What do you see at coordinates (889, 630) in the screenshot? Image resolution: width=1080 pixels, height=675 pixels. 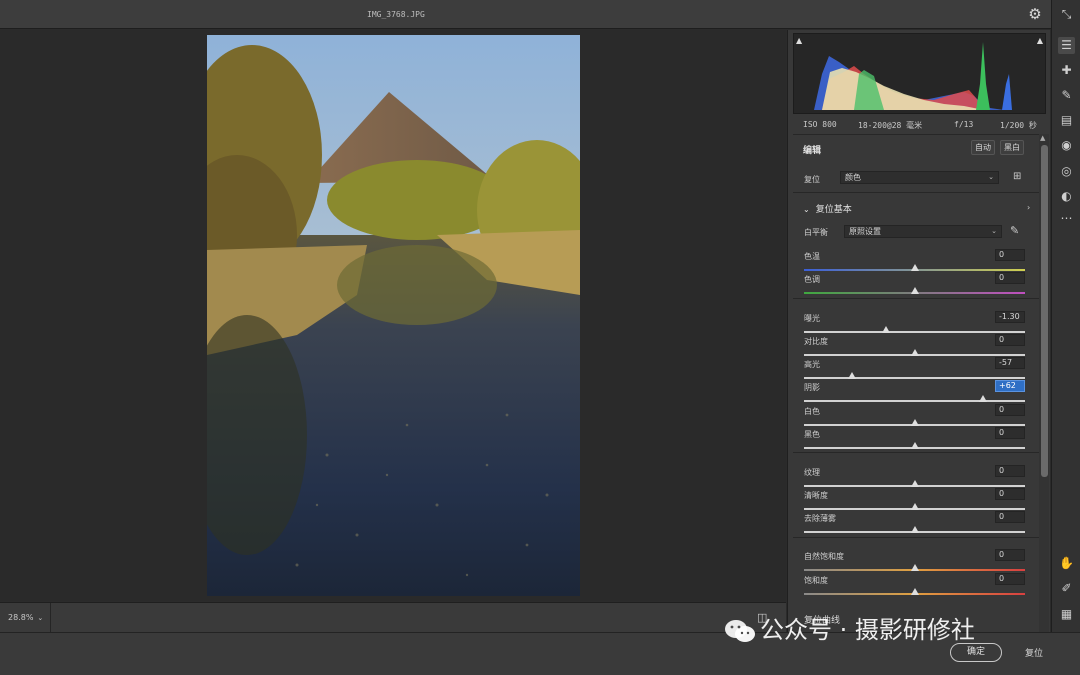 I see `watermark: 公众号 · 摄影研修社` at bounding box center [889, 630].